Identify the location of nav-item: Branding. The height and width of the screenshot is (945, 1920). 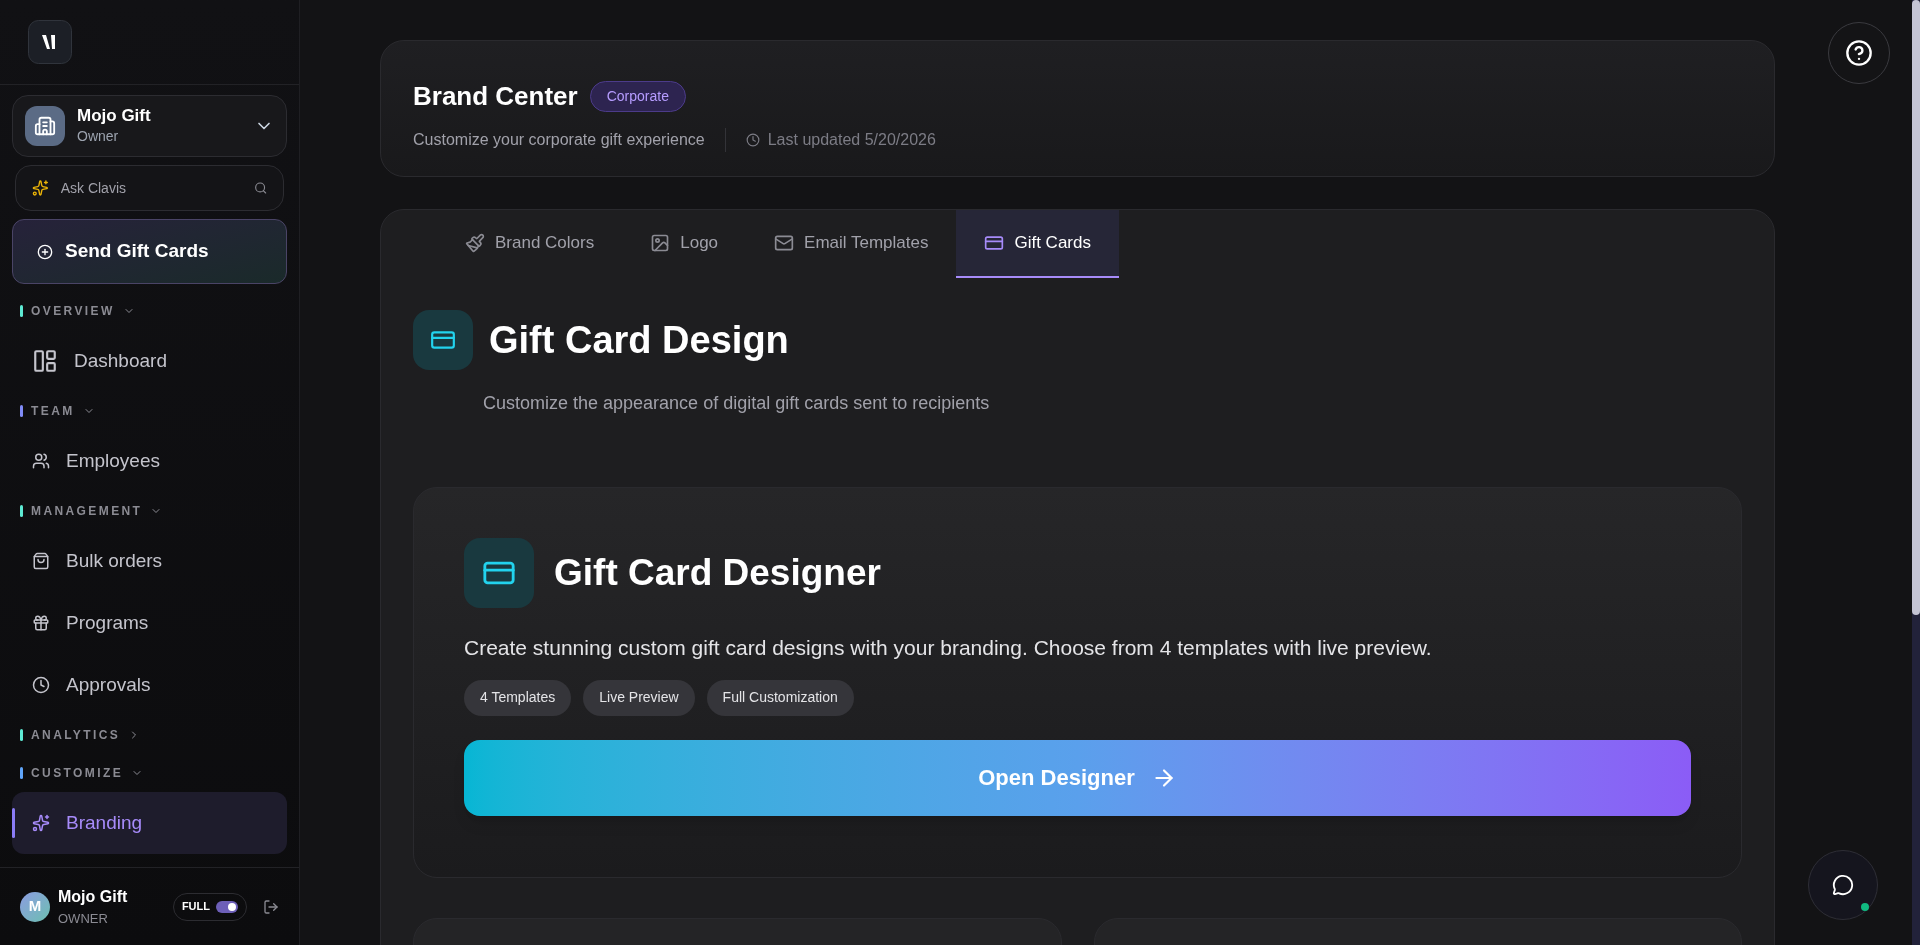
(149, 823).